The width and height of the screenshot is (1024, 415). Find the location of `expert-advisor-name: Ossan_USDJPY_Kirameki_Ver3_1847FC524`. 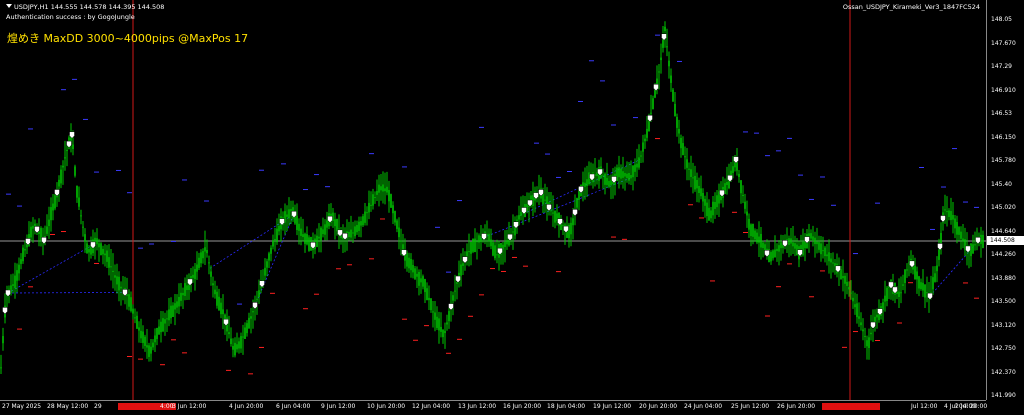

expert-advisor-name: Ossan_USDJPY_Kirameki_Ver3_1847FC524 is located at coordinates (911, 7).